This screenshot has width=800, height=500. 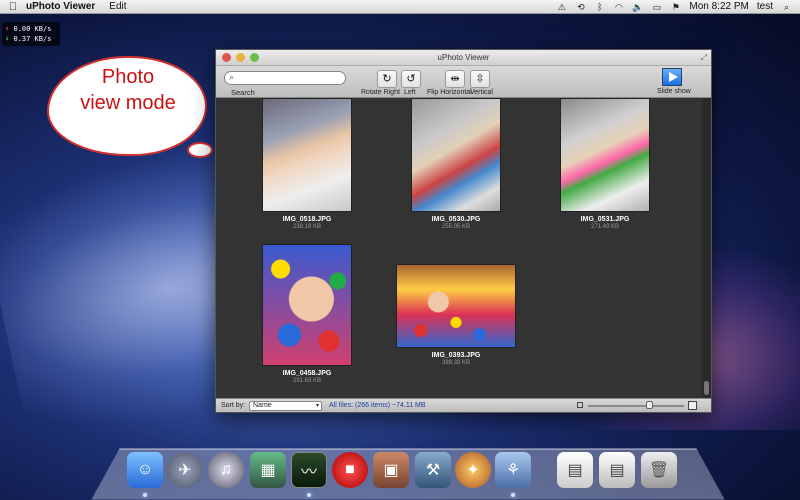 I want to click on close-button, so click(x=226, y=57).